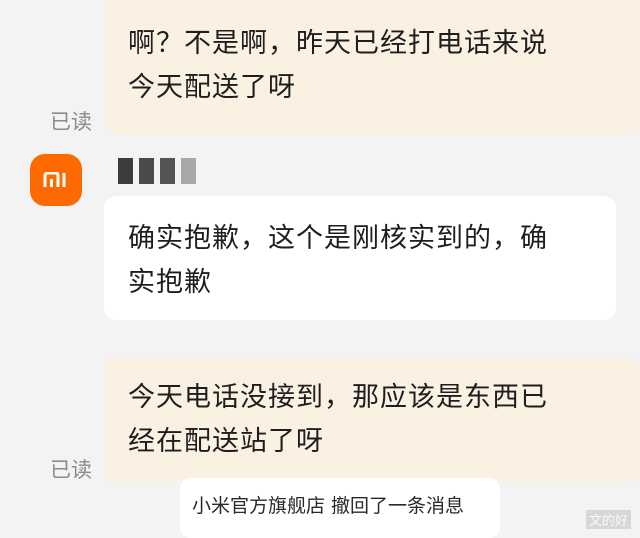  Describe the element at coordinates (170, 282) in the screenshot. I see `message-text-line: 实抱歉` at that location.